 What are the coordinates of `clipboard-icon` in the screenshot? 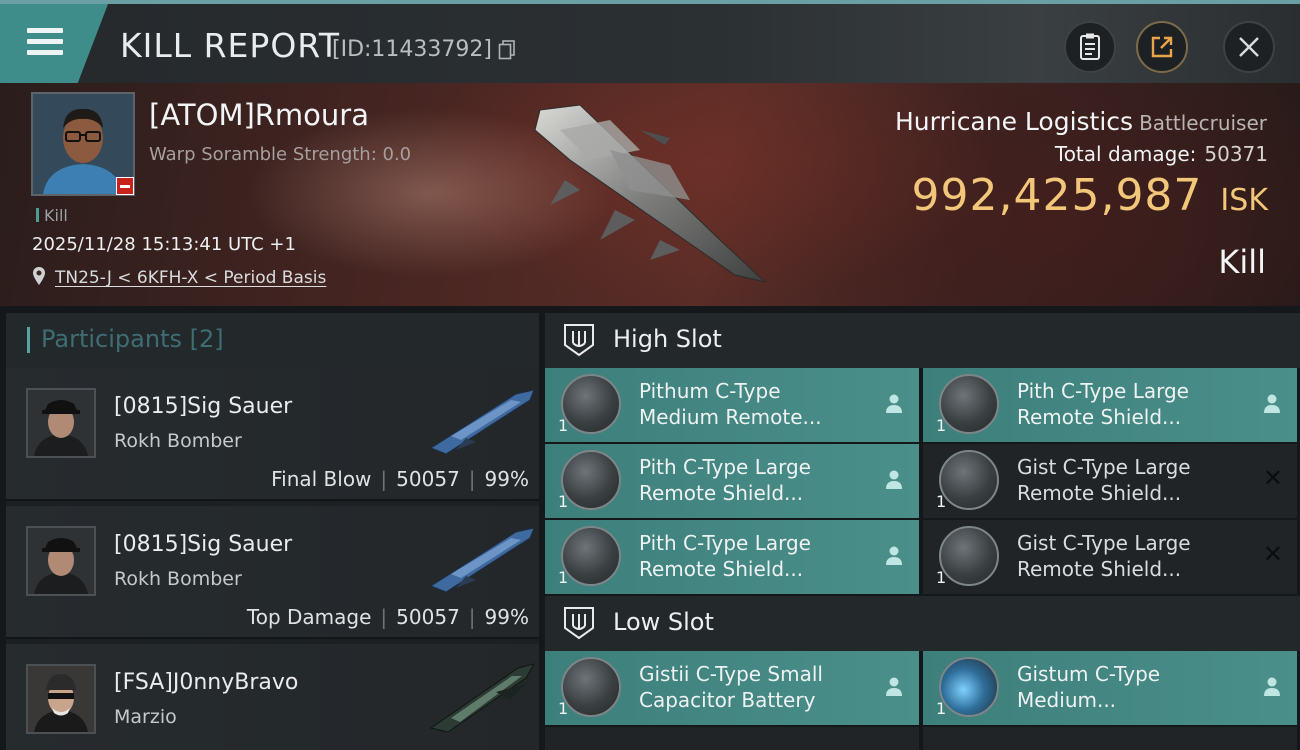 It's located at (1090, 46).